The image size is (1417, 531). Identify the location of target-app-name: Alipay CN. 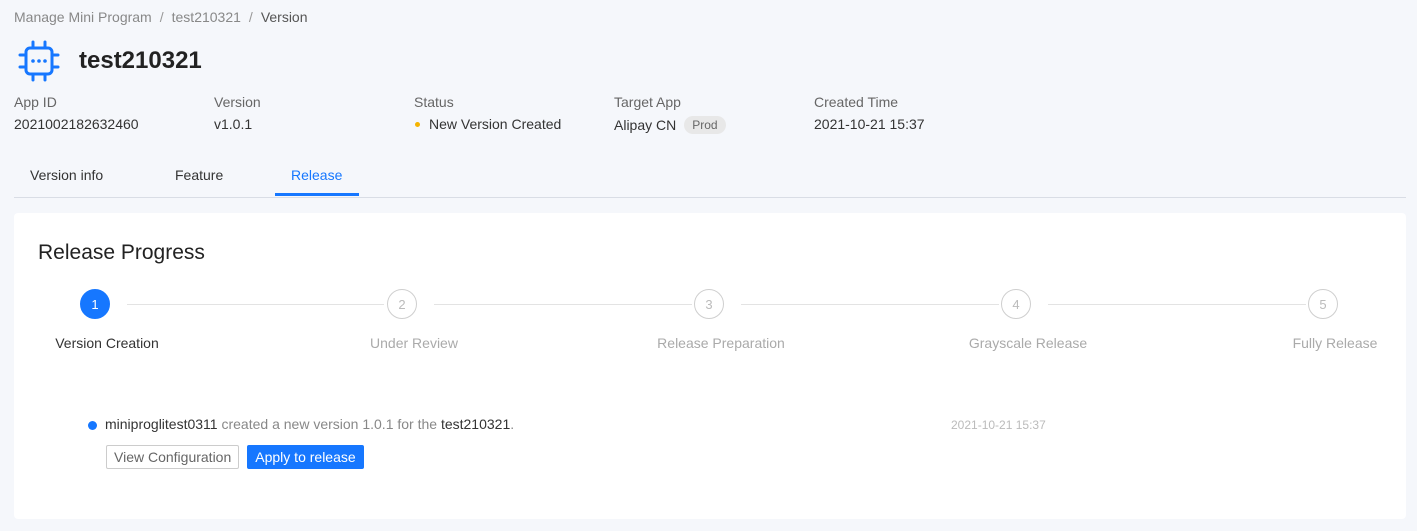
(645, 125).